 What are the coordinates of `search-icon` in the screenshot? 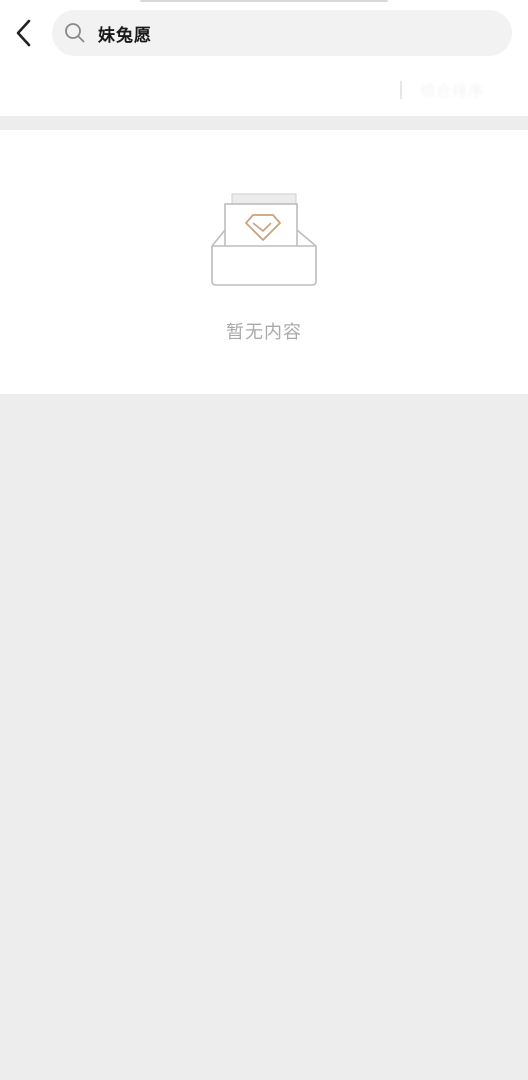 It's located at (75, 33).